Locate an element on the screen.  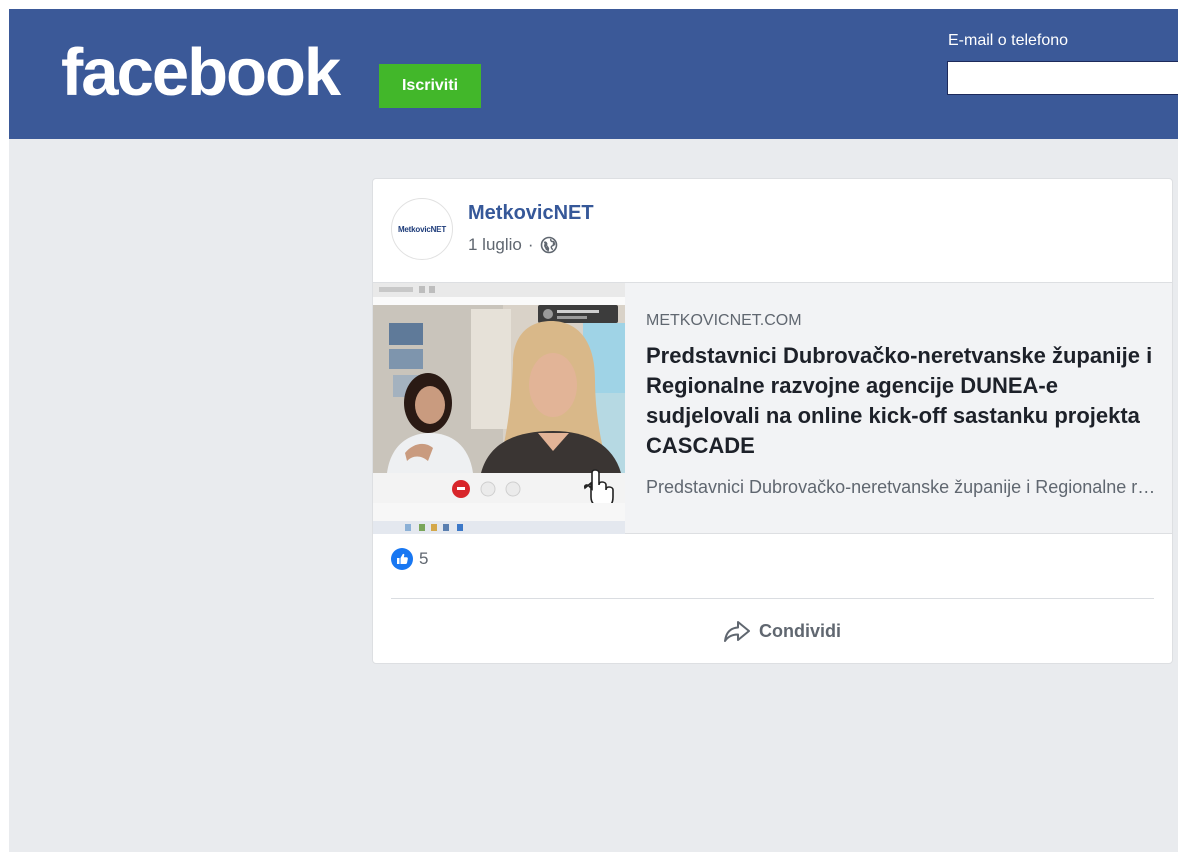
share-button: Condividi is located at coordinates (782, 631).